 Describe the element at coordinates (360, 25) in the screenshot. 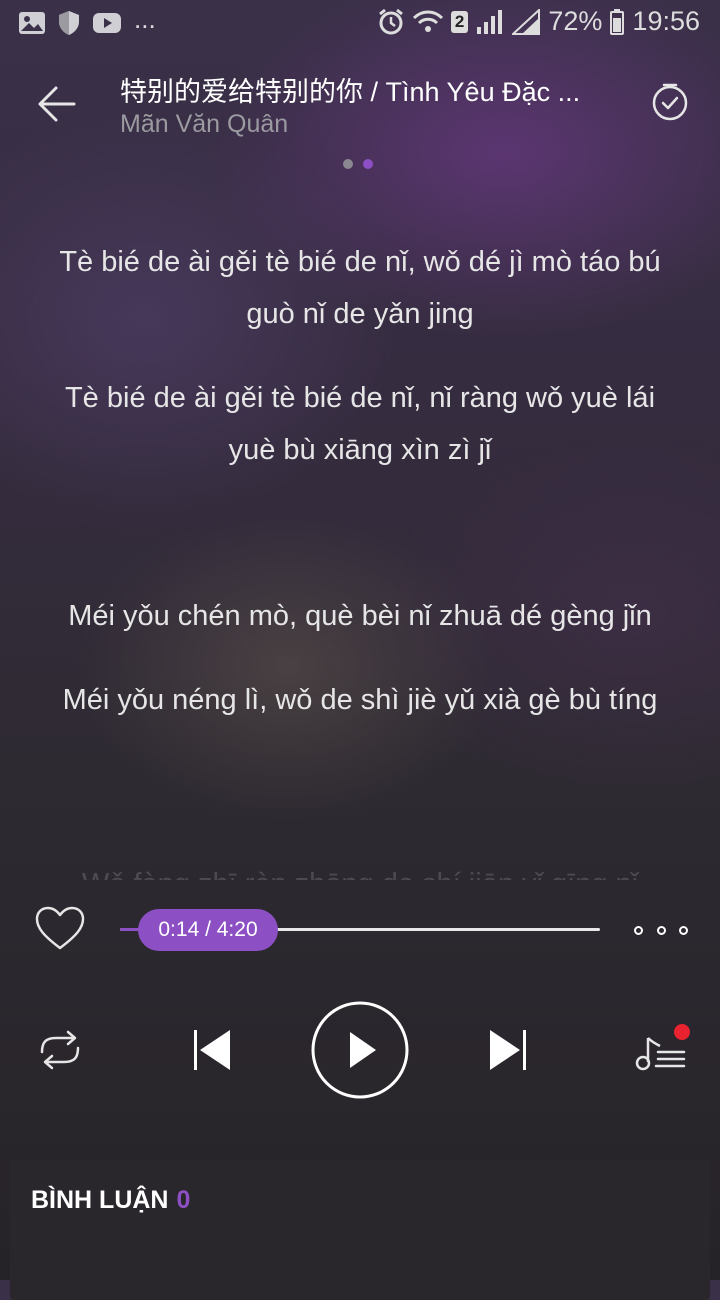

I see `status-bar: ... 2 72% 19:56` at that location.